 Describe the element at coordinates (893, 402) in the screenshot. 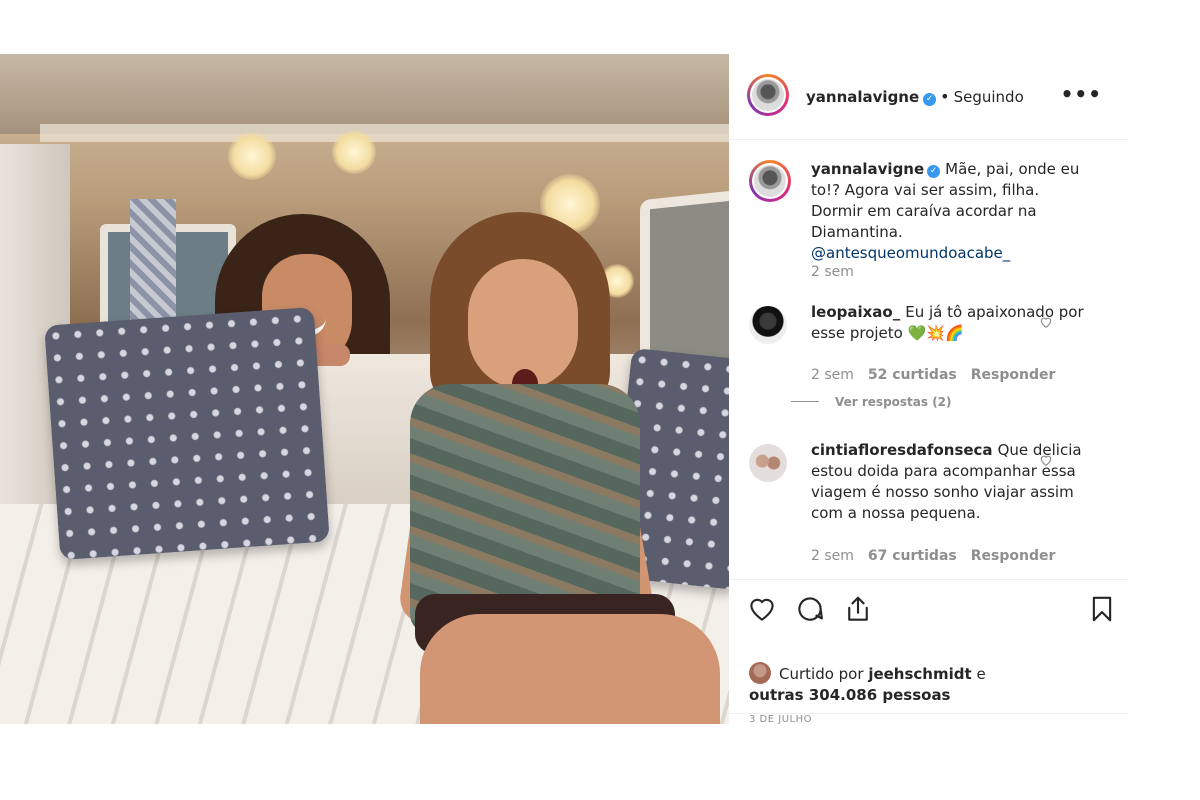

I see `view-replies-label: Ver respostas (2)` at that location.